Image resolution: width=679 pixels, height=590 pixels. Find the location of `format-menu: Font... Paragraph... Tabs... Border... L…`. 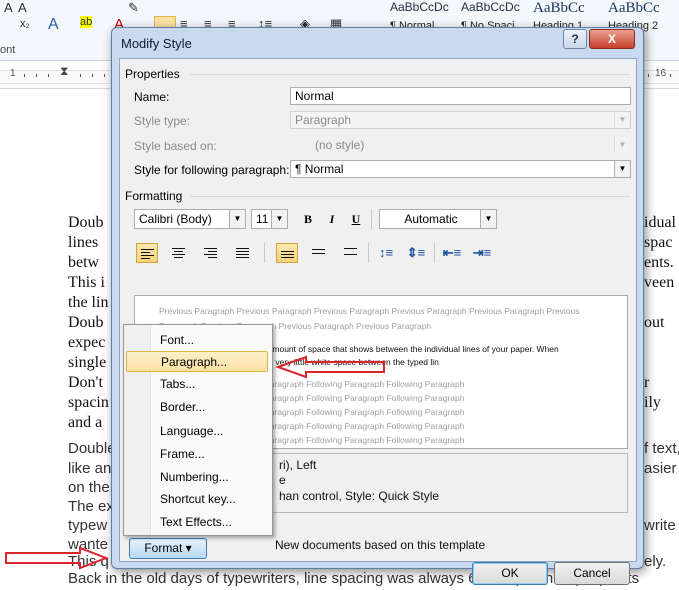

format-menu: Font... Paragraph... Tabs... Border... L… is located at coordinates (198, 430).